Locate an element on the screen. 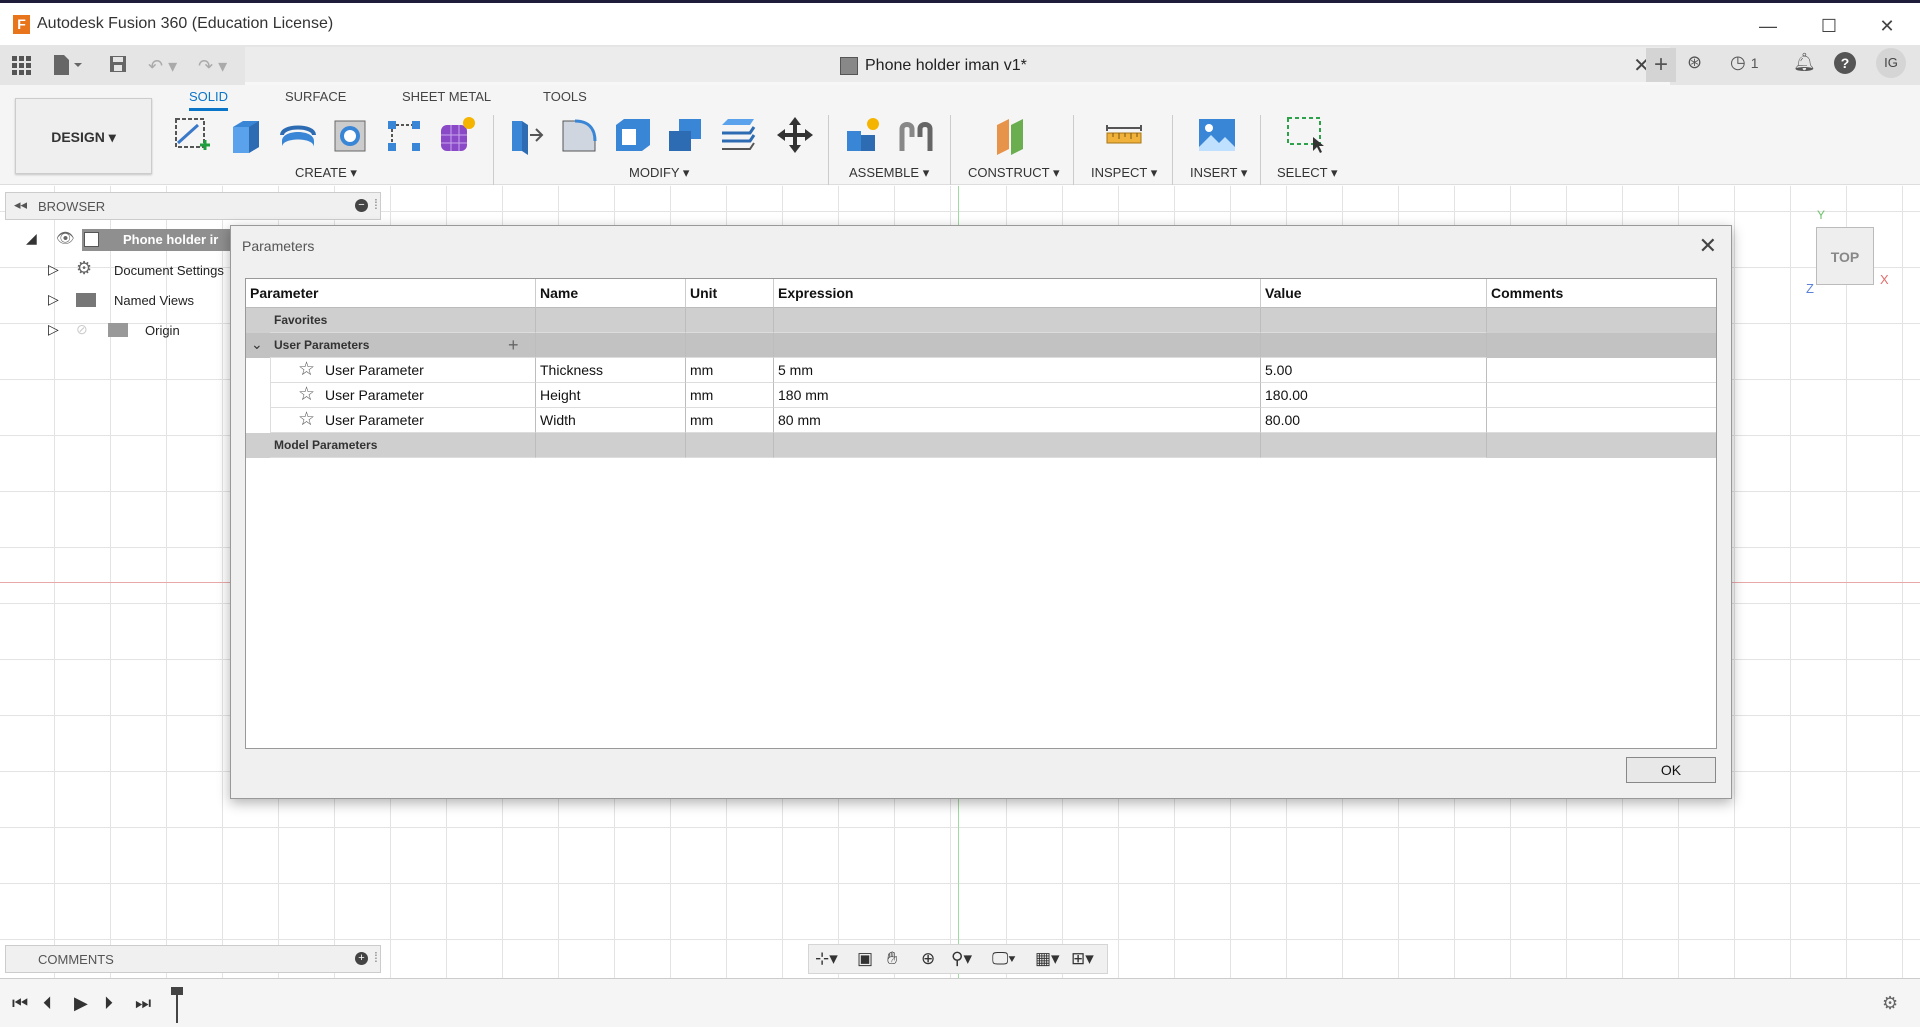 This screenshot has width=1920, height=1027. column-header-expression: Expression is located at coordinates (1017, 293).